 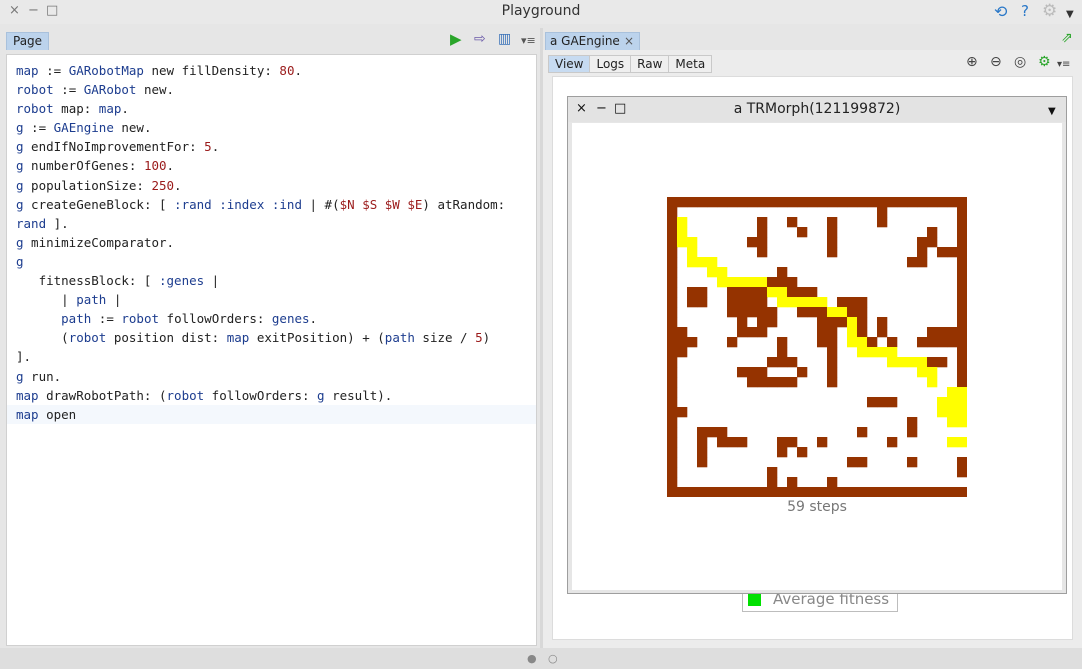 I want to click on right-tabbar: a GAEngine × ⇗, so click(x=812, y=39).